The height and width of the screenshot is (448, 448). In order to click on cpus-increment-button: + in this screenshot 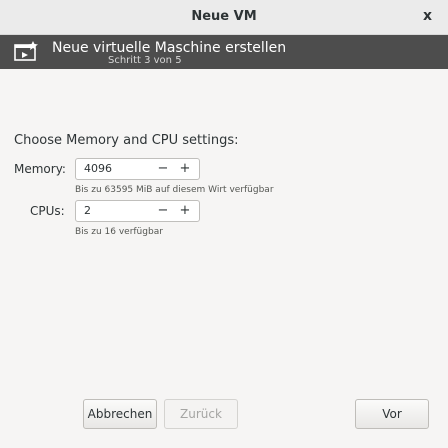, I will do `click(185, 211)`.